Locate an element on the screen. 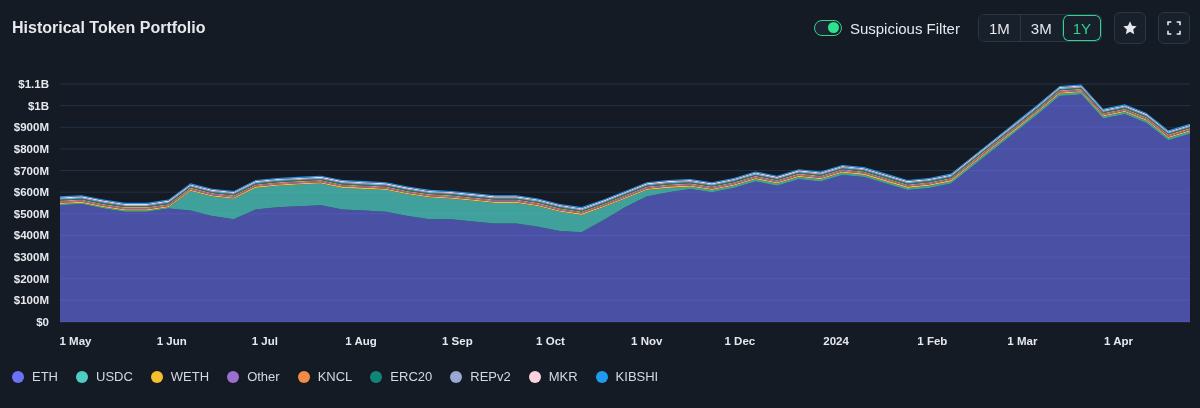  favorite-button is located at coordinates (1130, 28).